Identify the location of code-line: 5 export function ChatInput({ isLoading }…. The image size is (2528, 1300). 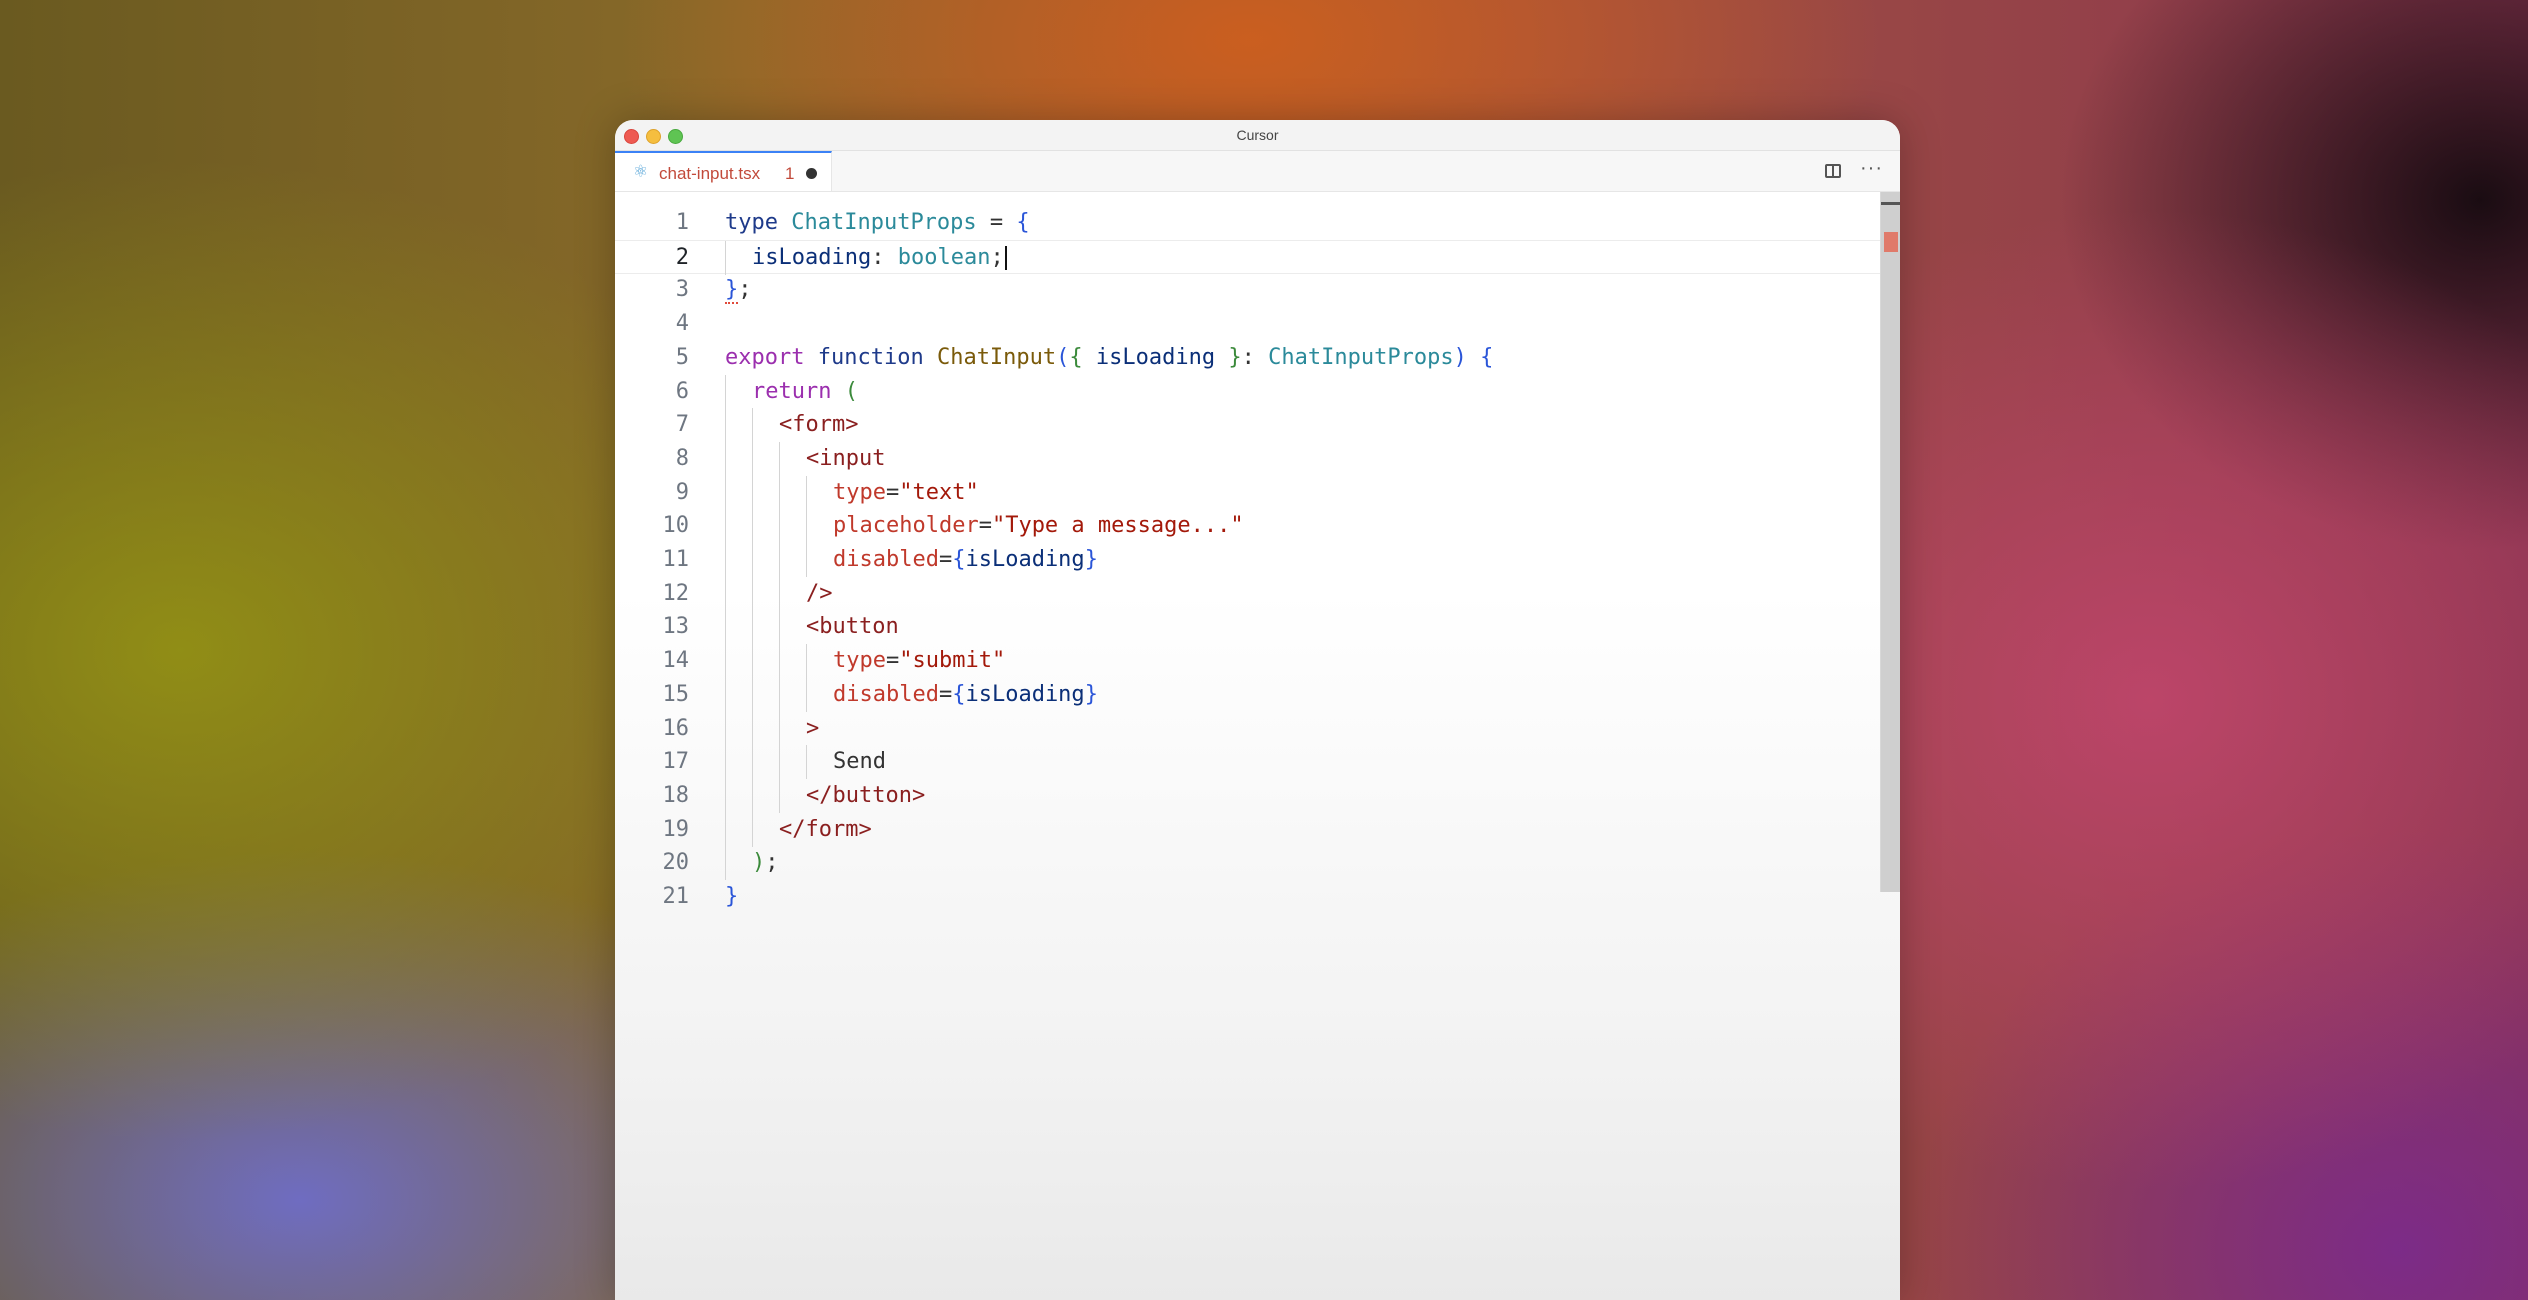
(1247, 358).